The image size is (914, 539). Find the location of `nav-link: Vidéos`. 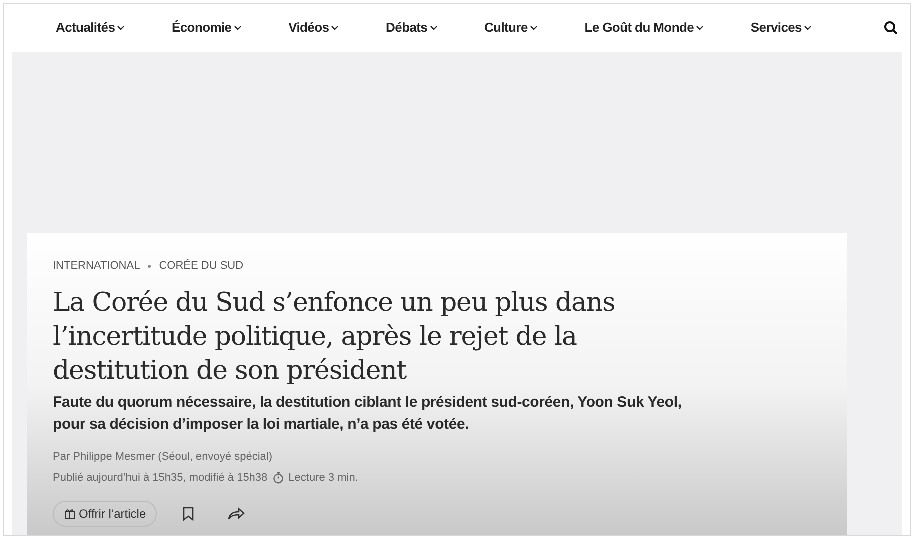

nav-link: Vidéos is located at coordinates (314, 28).